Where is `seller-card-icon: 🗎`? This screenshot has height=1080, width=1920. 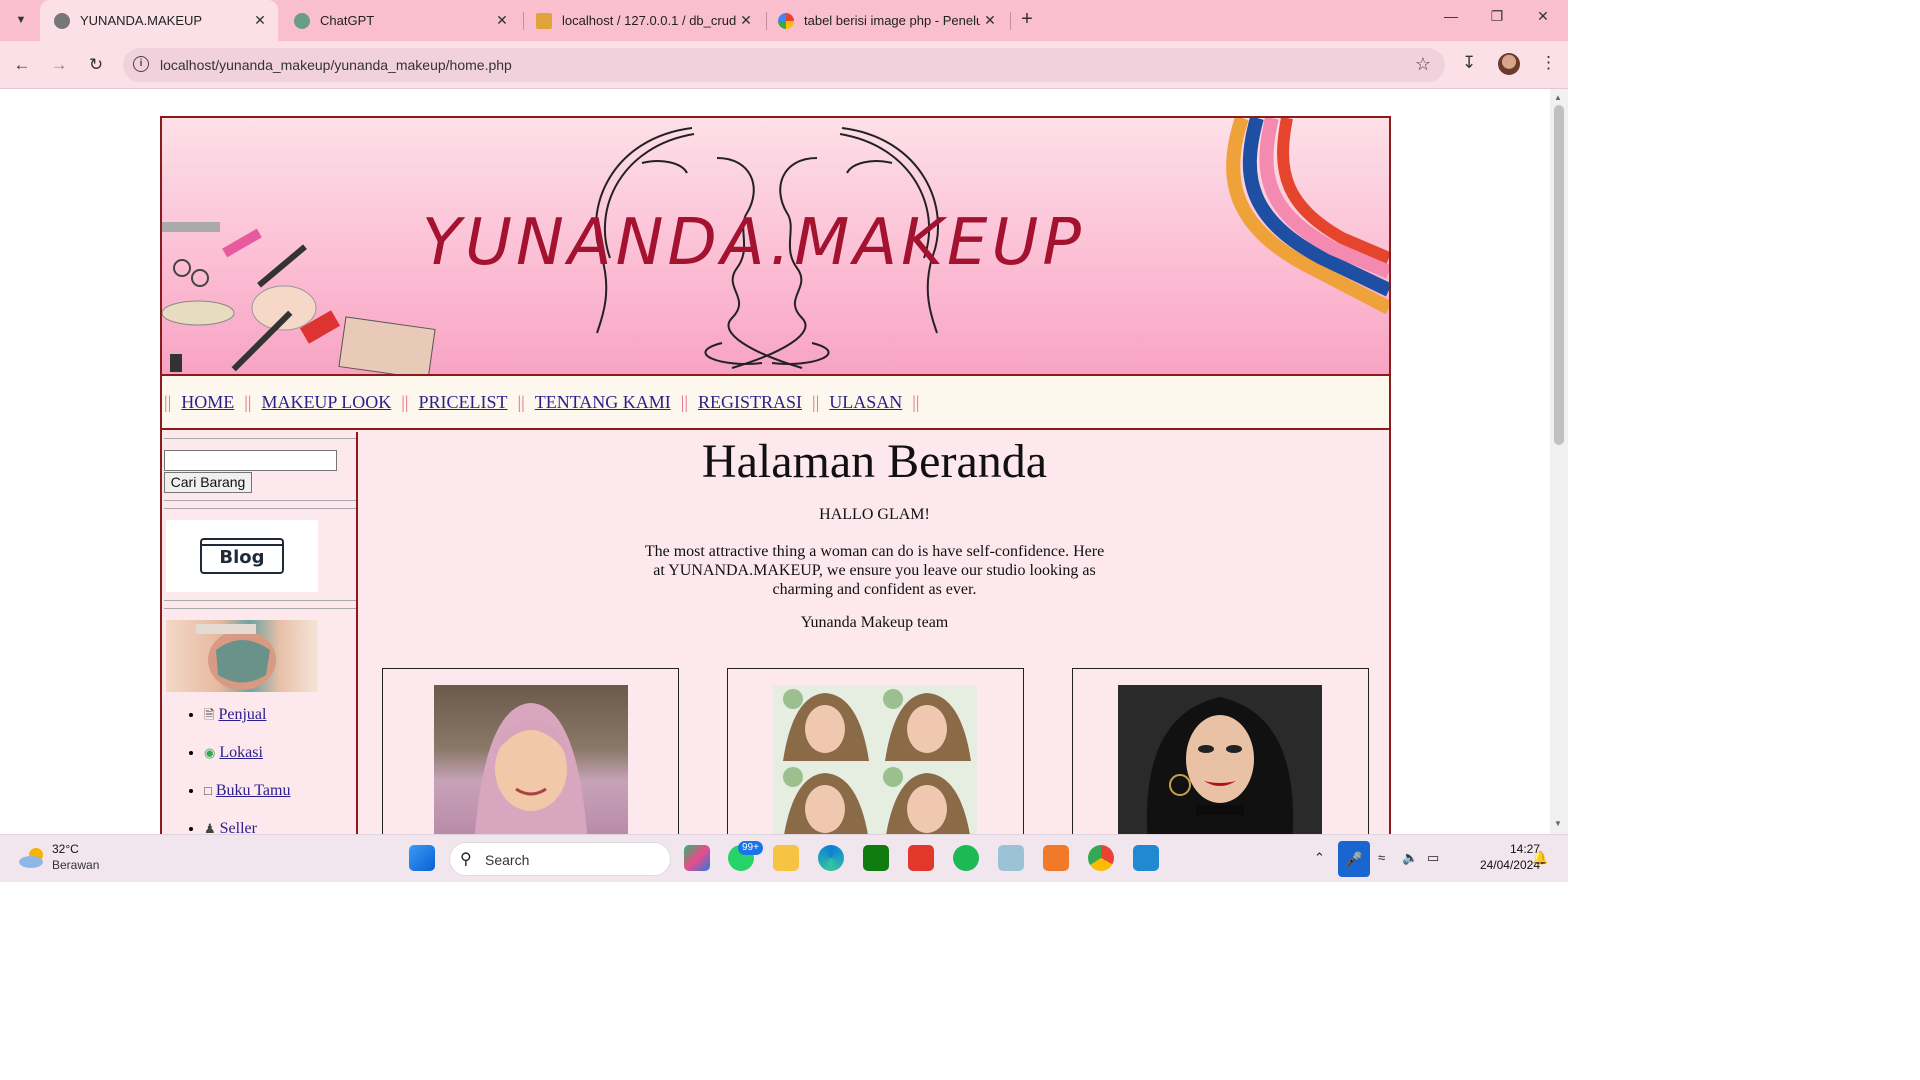 seller-card-icon: 🗎 is located at coordinates (209, 714).